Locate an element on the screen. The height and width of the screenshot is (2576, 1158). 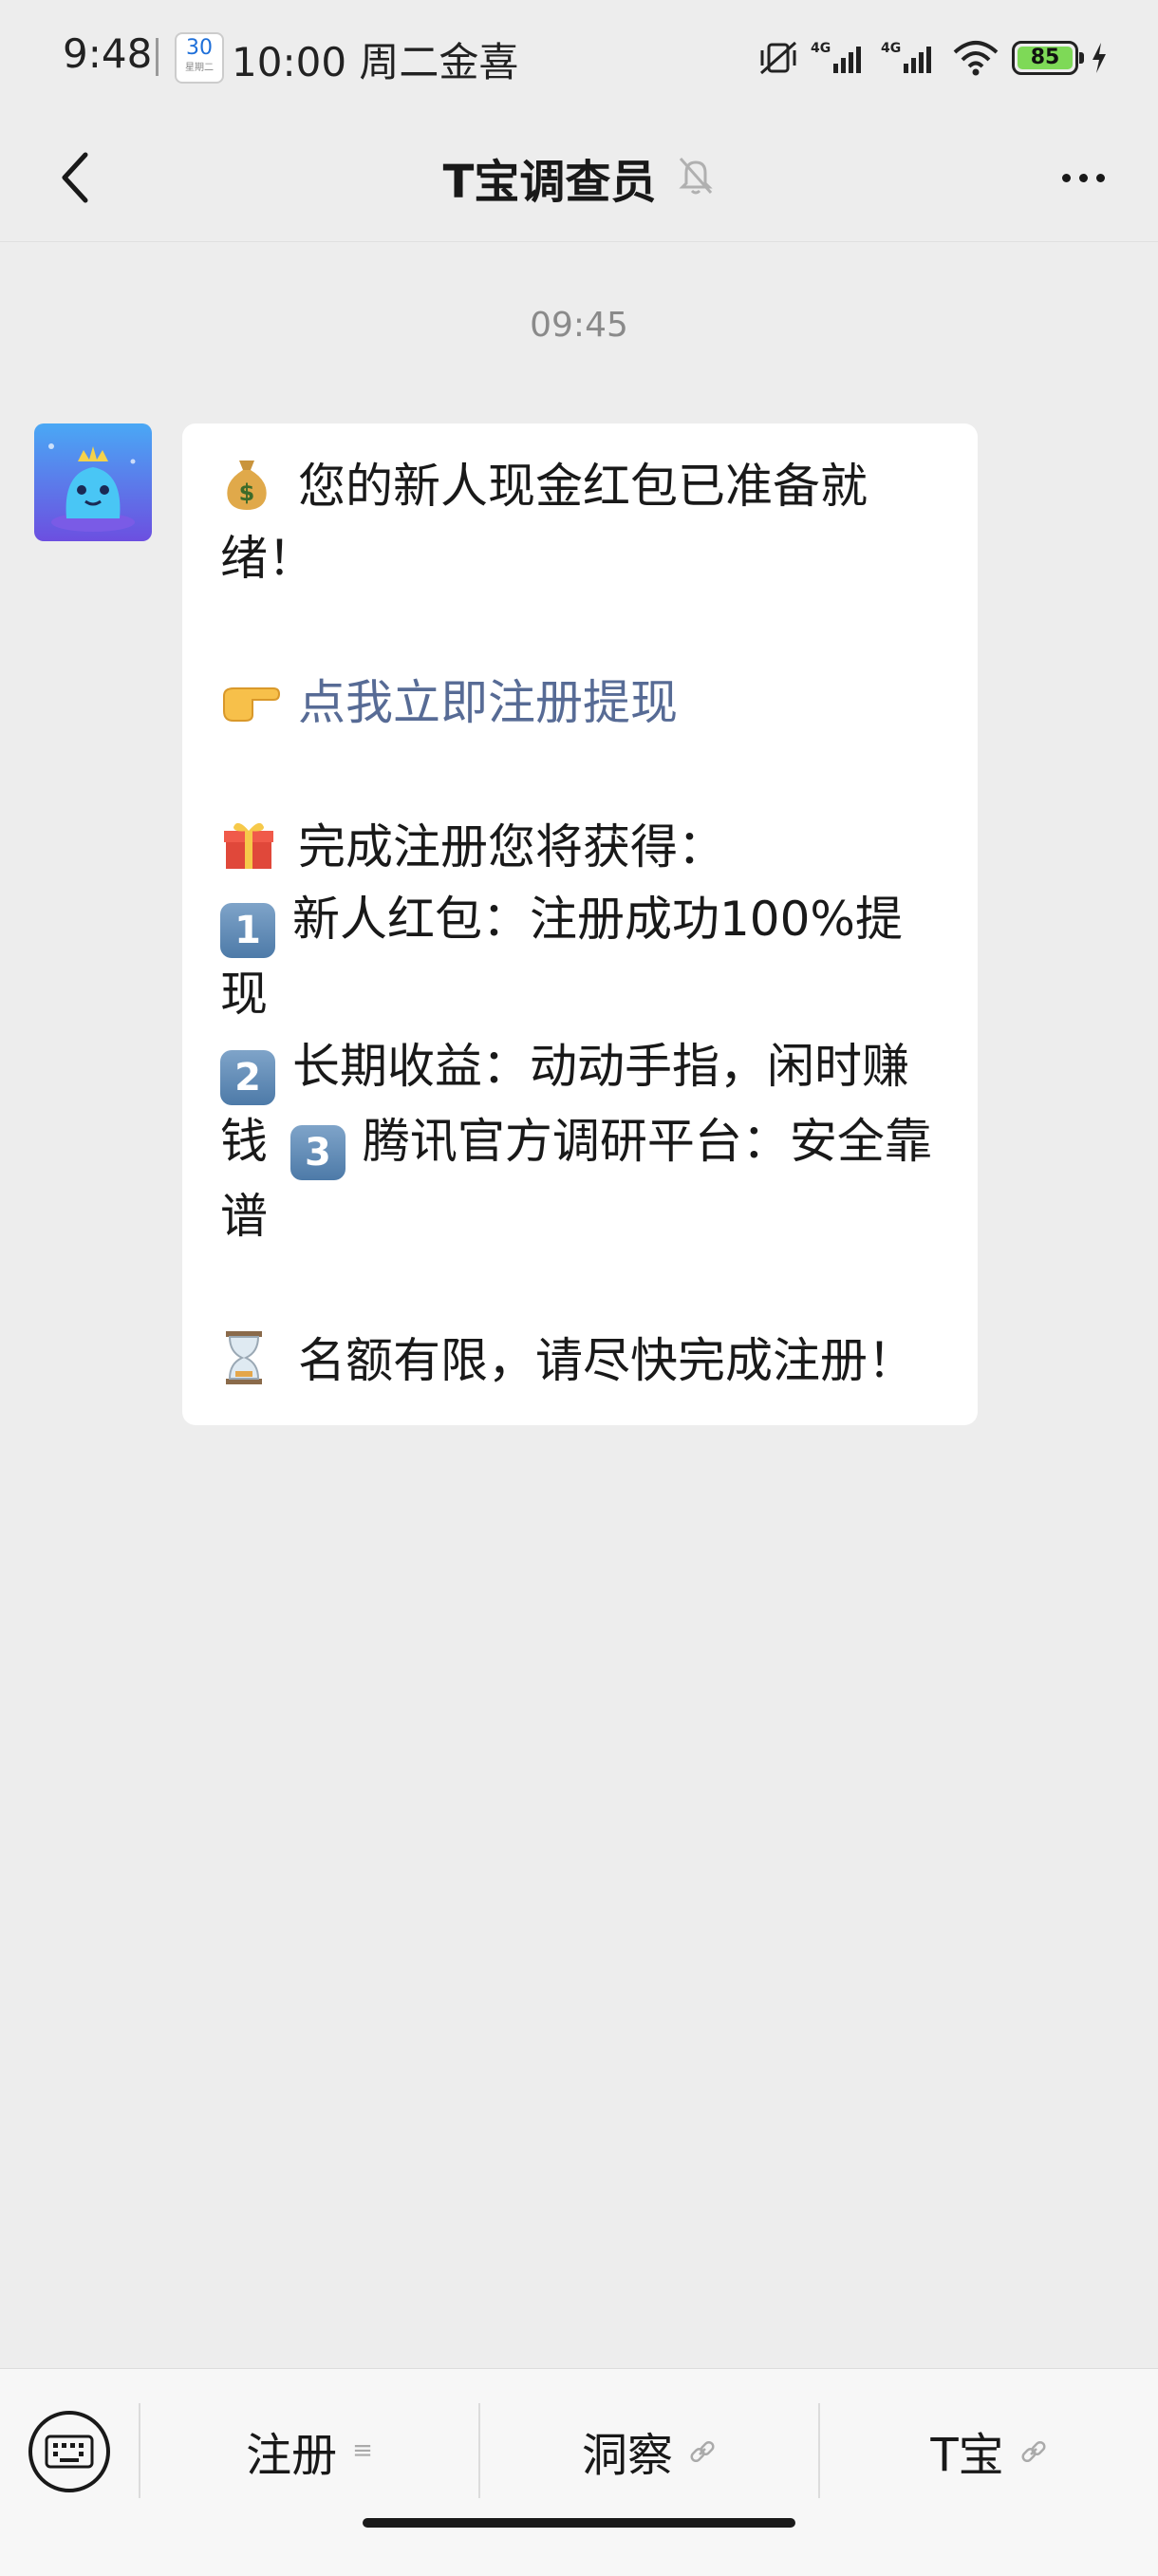
bottom-menu-bar: 注册 ≡ 洞察 T宝 is located at coordinates (579, 2472).